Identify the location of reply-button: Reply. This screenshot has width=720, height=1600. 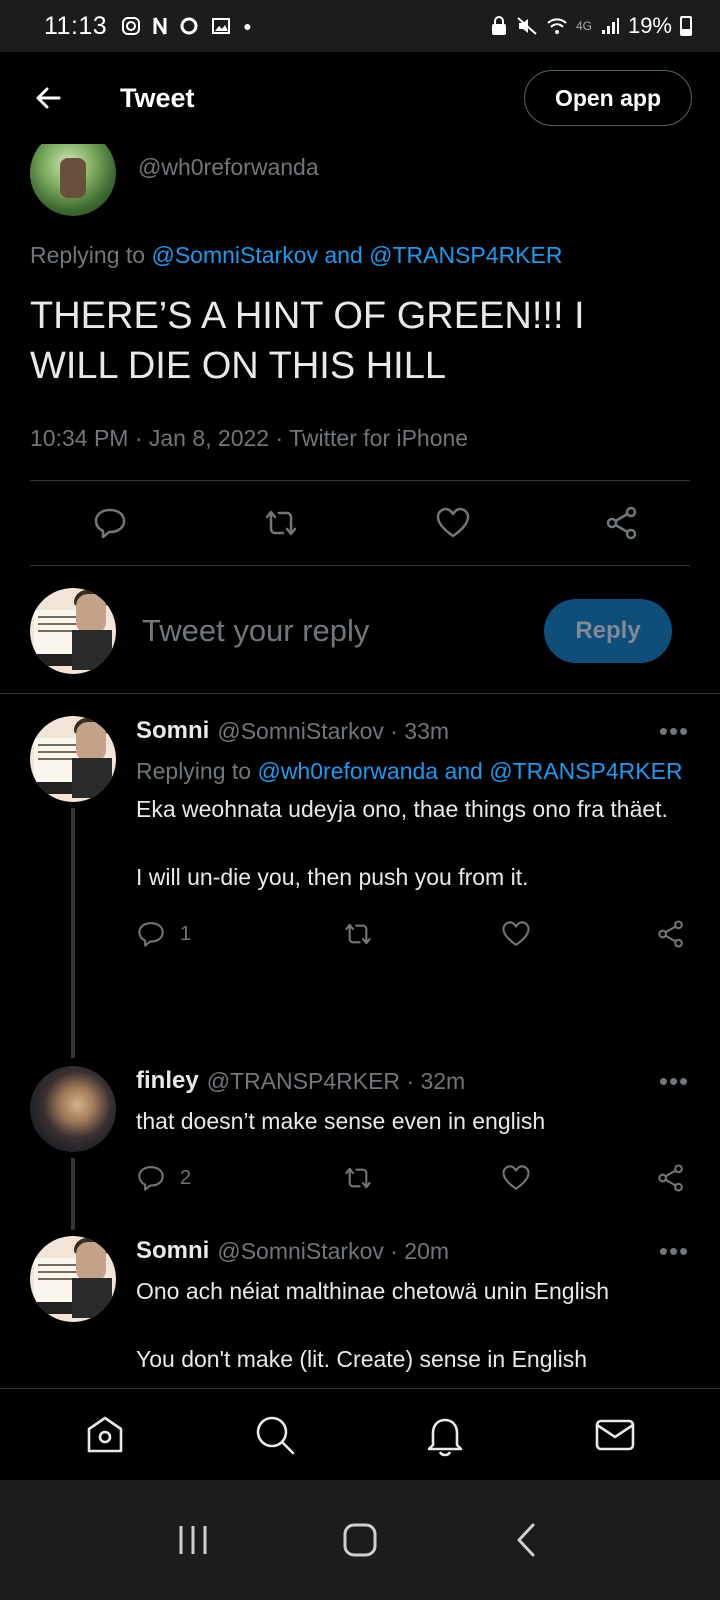
(608, 630).